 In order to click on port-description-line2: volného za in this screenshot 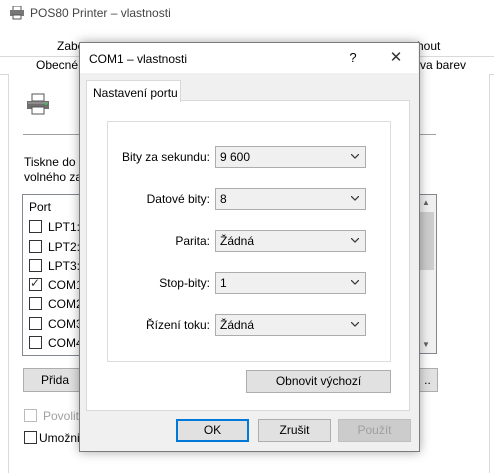, I will do `click(53, 177)`.